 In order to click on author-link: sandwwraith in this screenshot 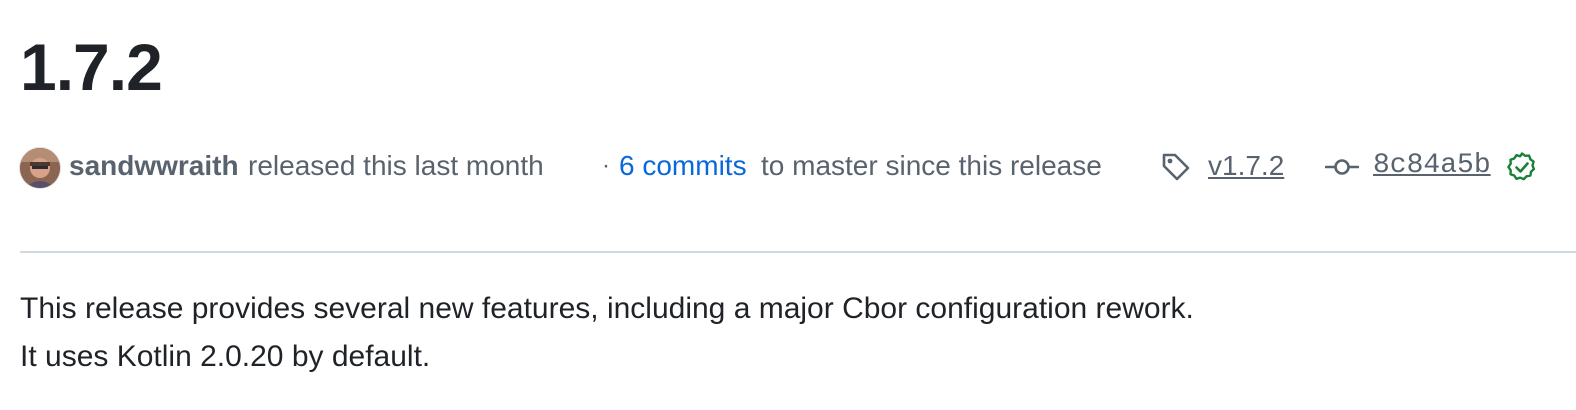, I will do `click(154, 166)`.